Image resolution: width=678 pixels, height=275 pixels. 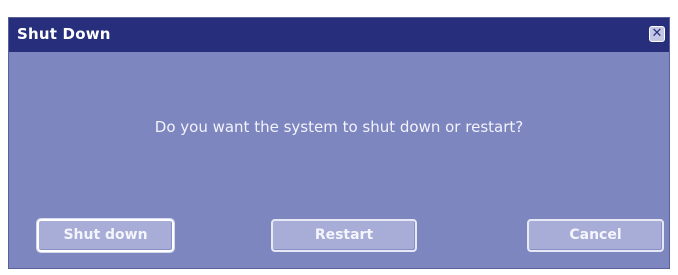 What do you see at coordinates (595, 235) in the screenshot?
I see `cancel-button: Cancel` at bounding box center [595, 235].